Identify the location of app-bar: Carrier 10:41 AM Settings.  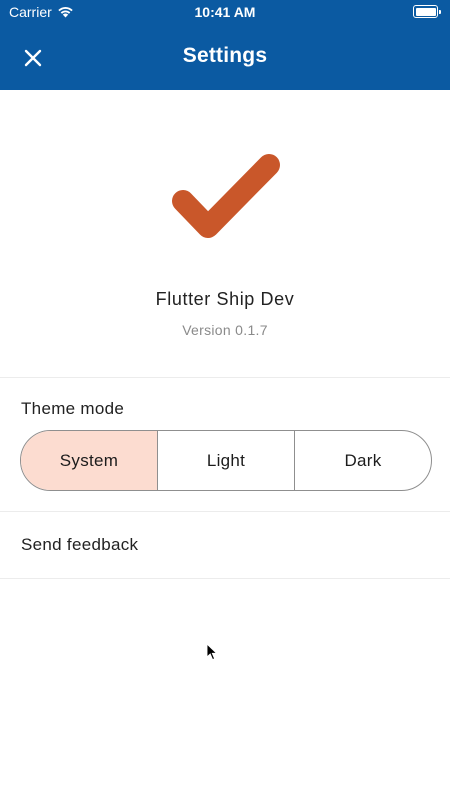
(225, 45).